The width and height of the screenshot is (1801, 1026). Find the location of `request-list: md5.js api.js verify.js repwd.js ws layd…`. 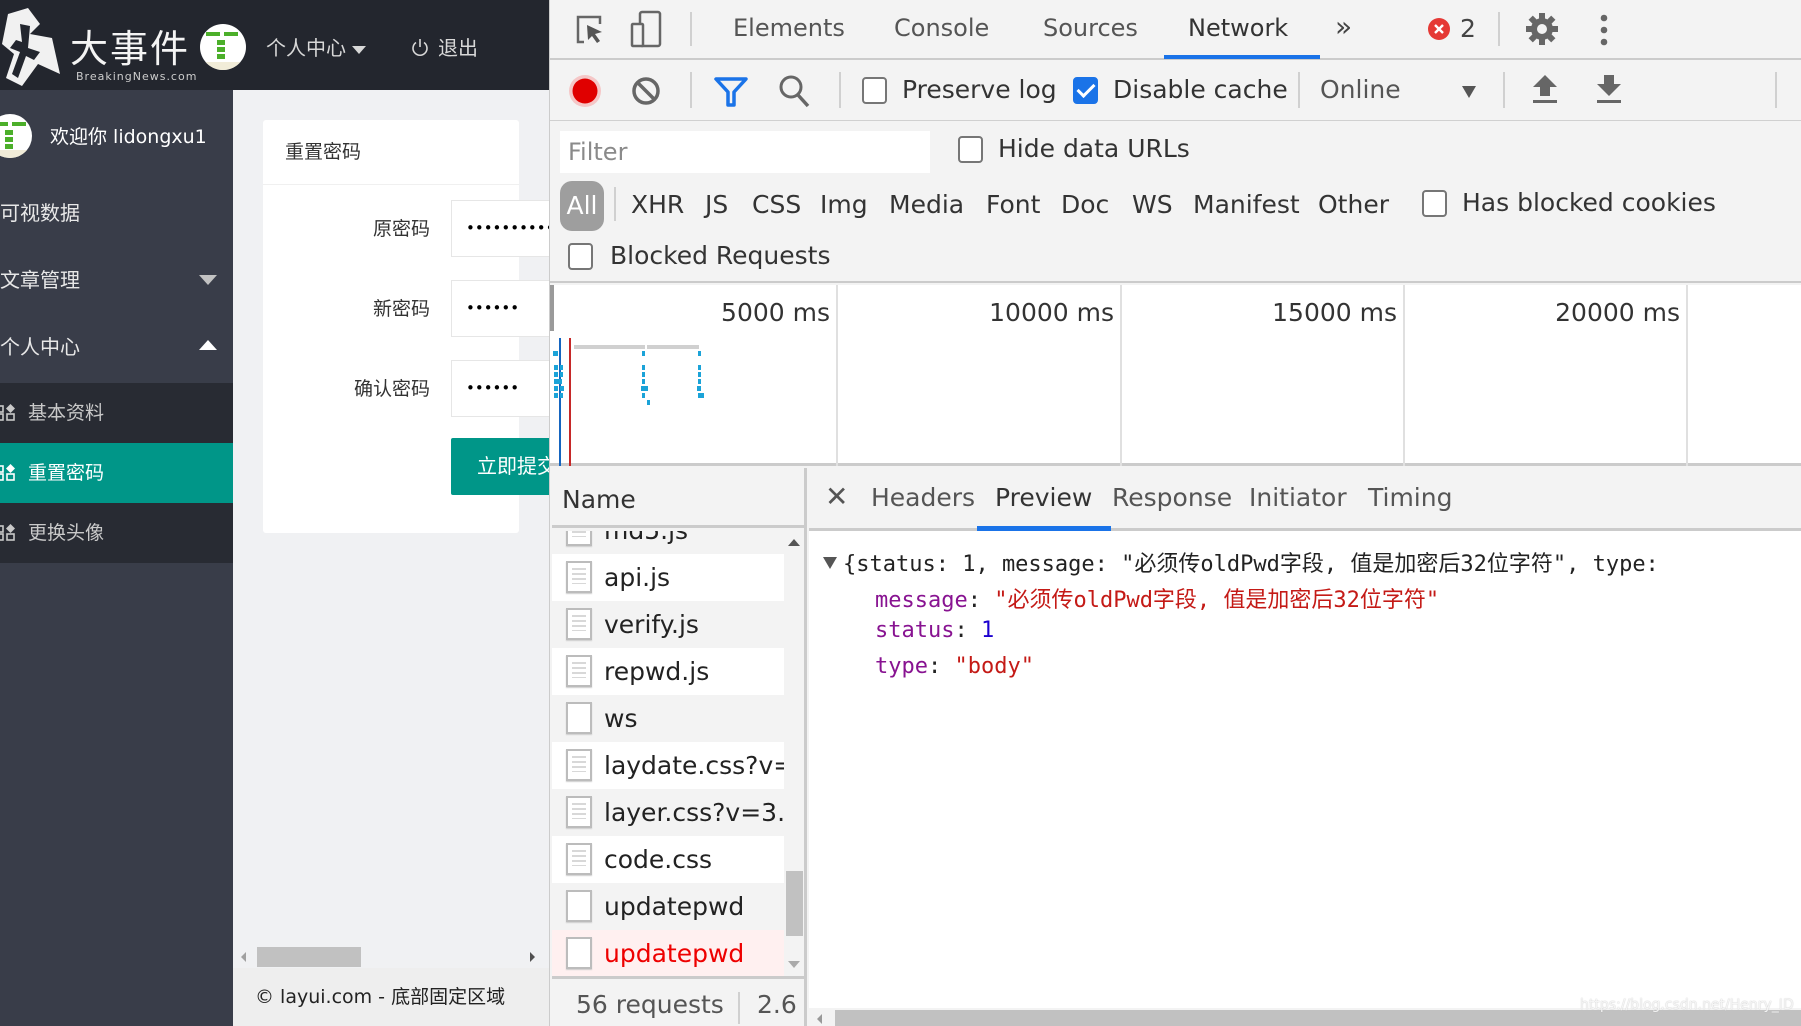

request-list: md5.js api.js verify.js repwd.js ws layd… is located at coordinates (668, 753).